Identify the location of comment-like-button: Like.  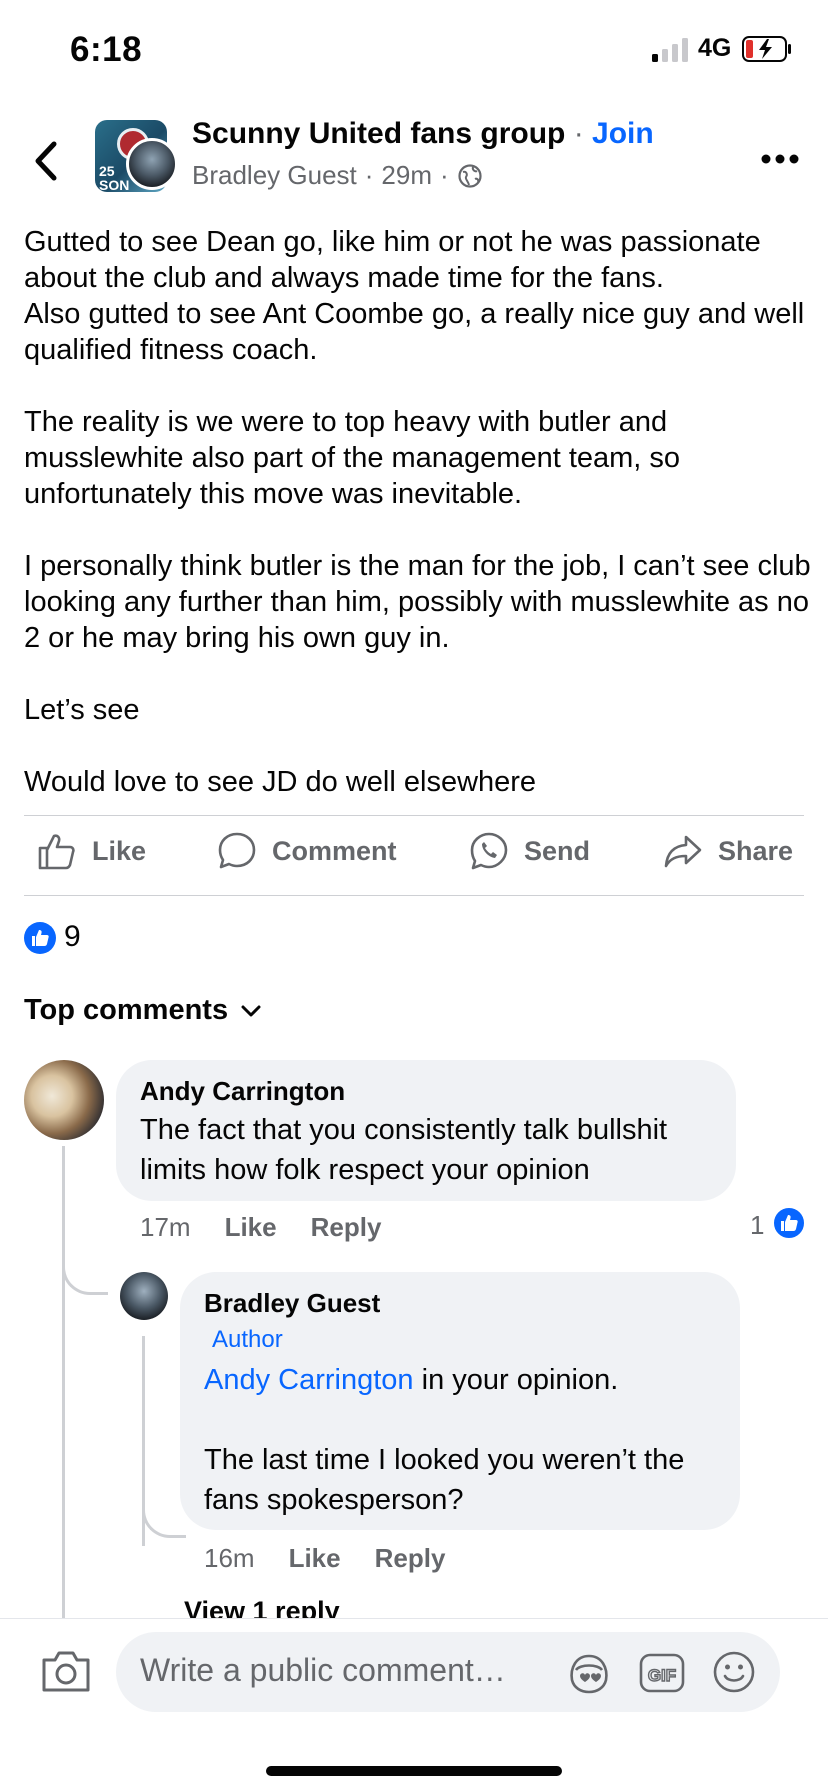
(251, 1227).